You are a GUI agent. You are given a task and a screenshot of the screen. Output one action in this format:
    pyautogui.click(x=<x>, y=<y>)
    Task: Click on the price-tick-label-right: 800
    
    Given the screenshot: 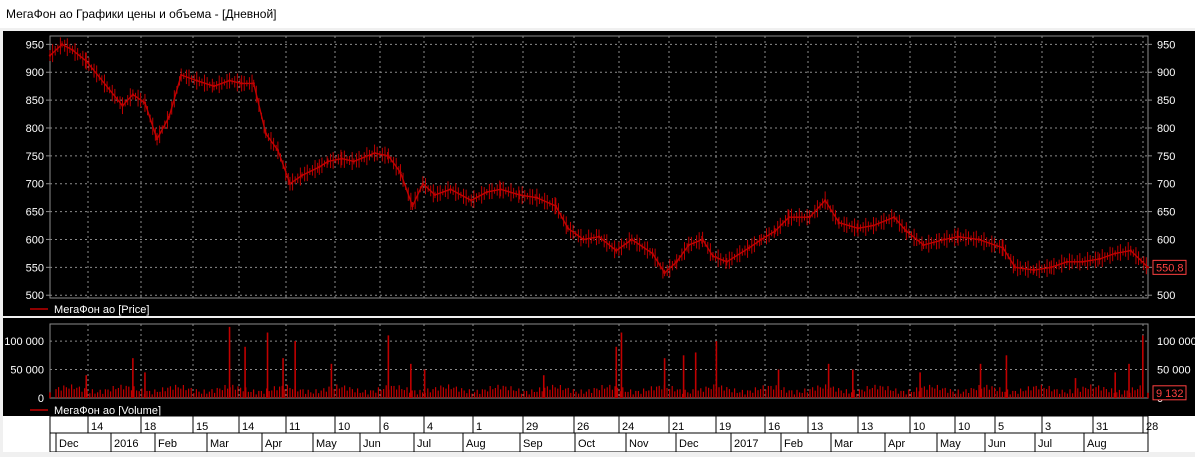 What is the action you would take?
    pyautogui.click(x=1166, y=129)
    